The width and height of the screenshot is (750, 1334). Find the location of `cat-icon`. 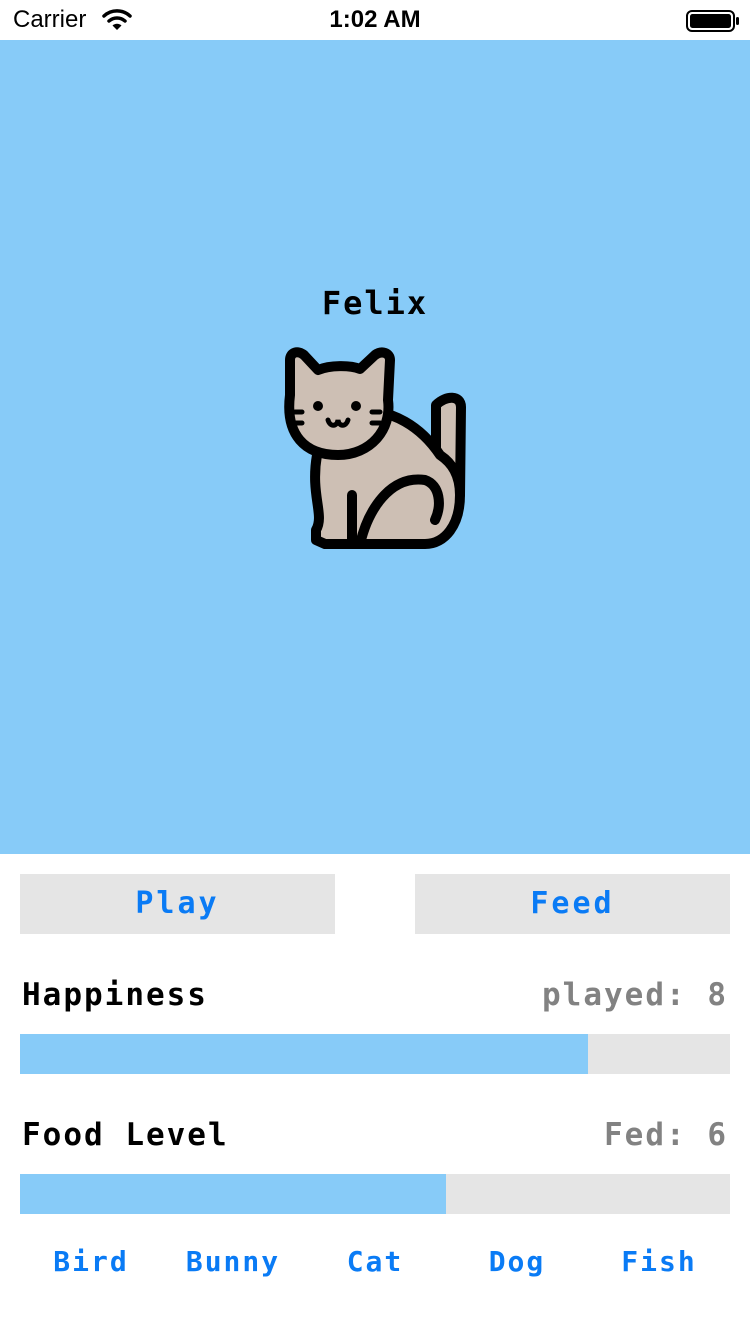

cat-icon is located at coordinates (375, 448).